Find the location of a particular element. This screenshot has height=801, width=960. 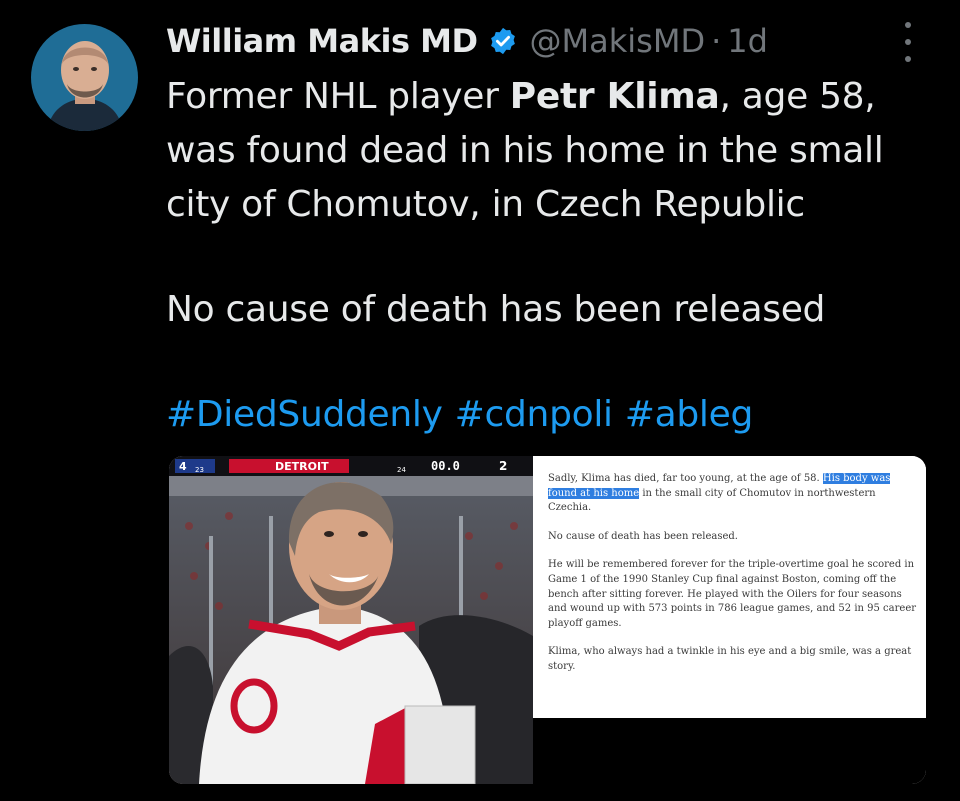

score-period-small: 24 is located at coordinates (401, 470).